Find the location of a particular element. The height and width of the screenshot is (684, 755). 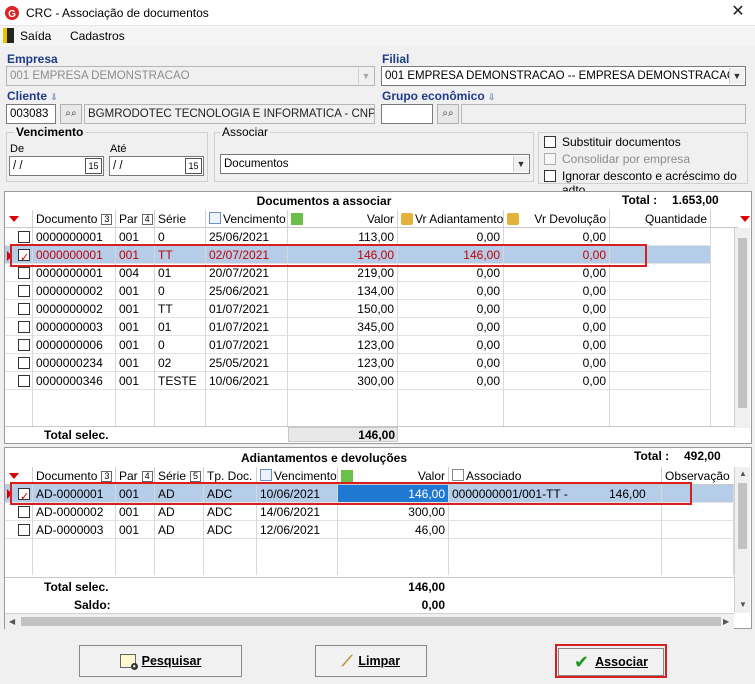

cell-valor: 46,00 is located at coordinates (393, 530).